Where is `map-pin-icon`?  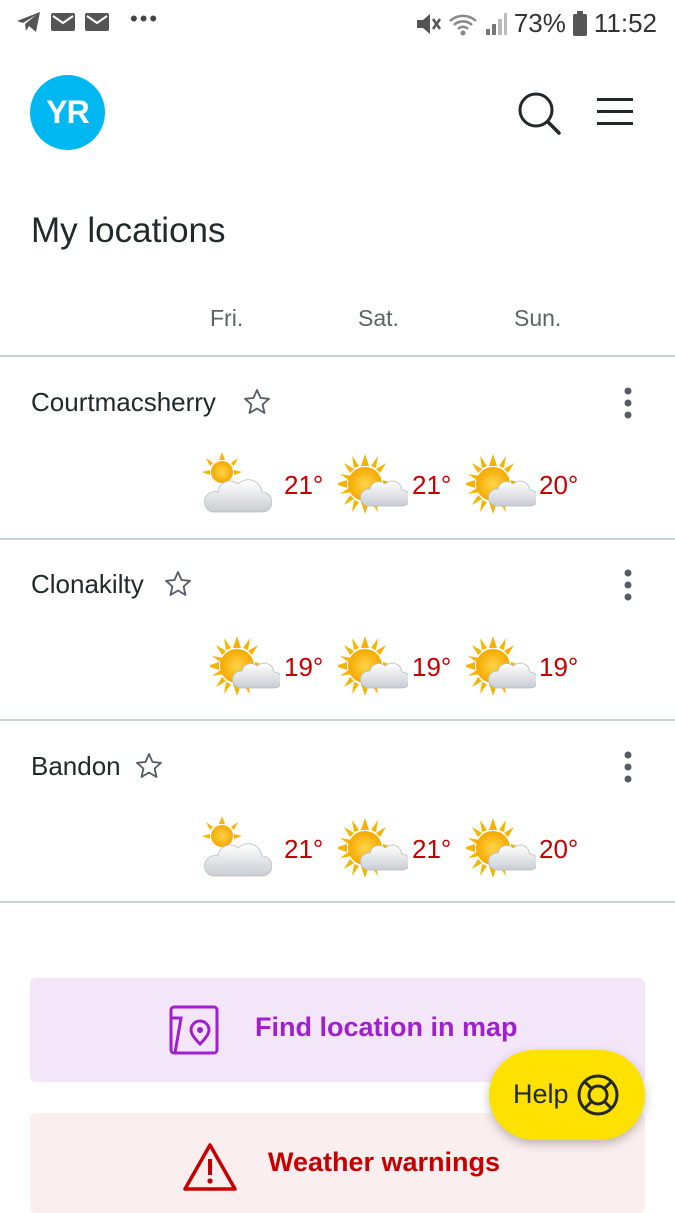 map-pin-icon is located at coordinates (194, 1030).